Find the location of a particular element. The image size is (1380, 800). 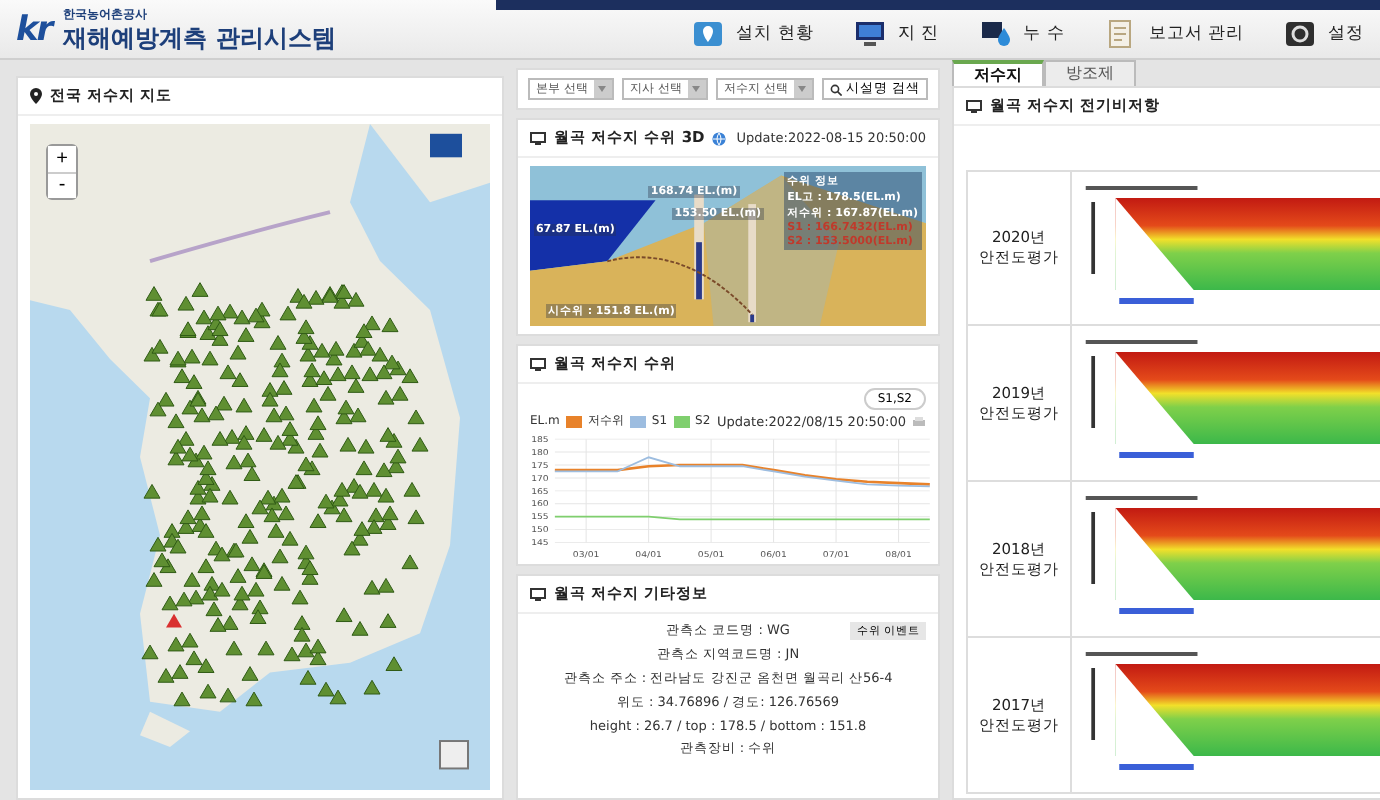

zoom-out-button: - is located at coordinates (62, 185).